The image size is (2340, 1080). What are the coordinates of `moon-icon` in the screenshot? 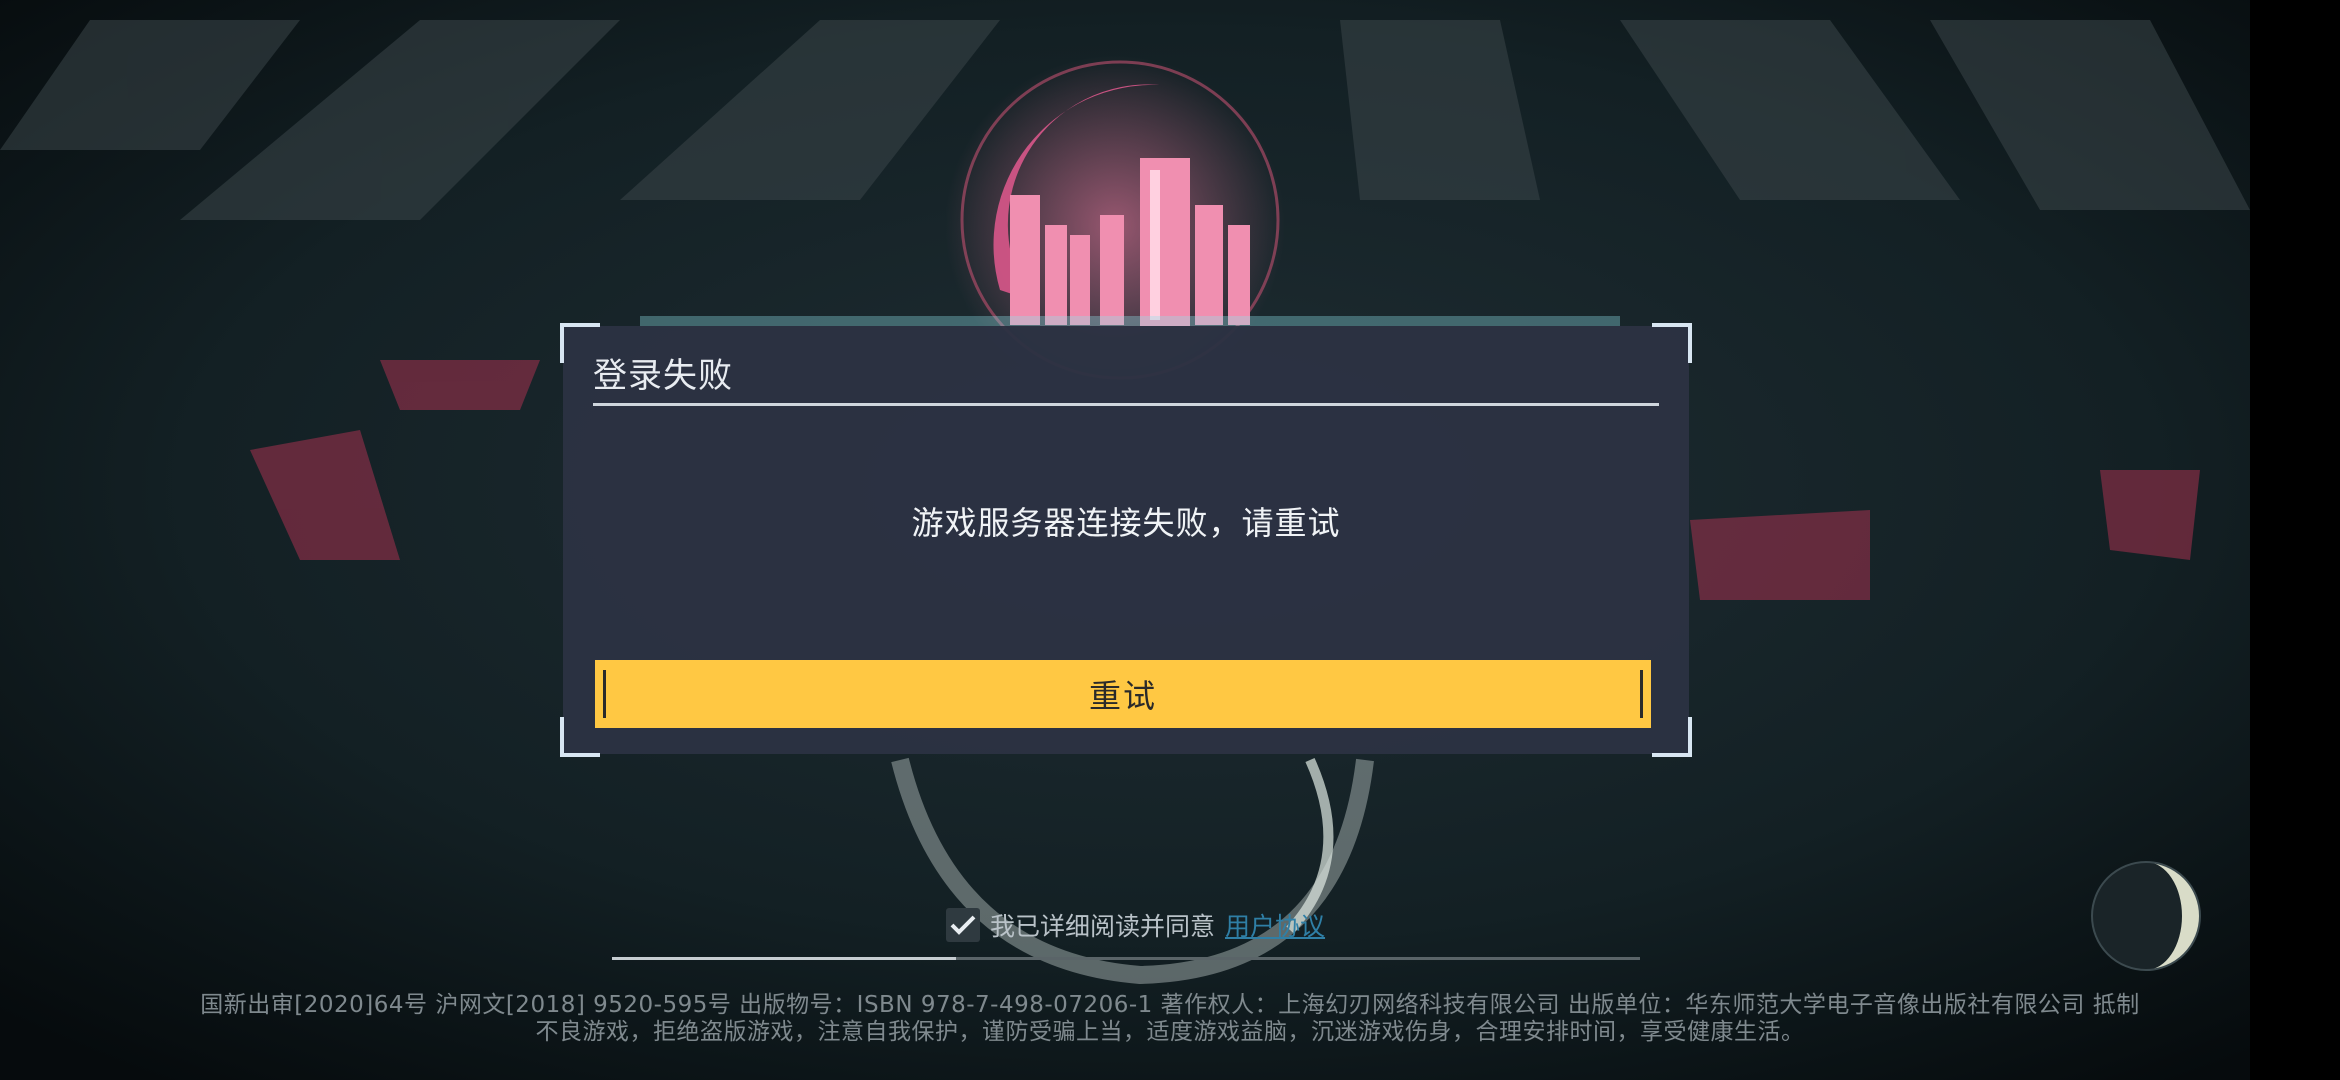 It's located at (2146, 916).